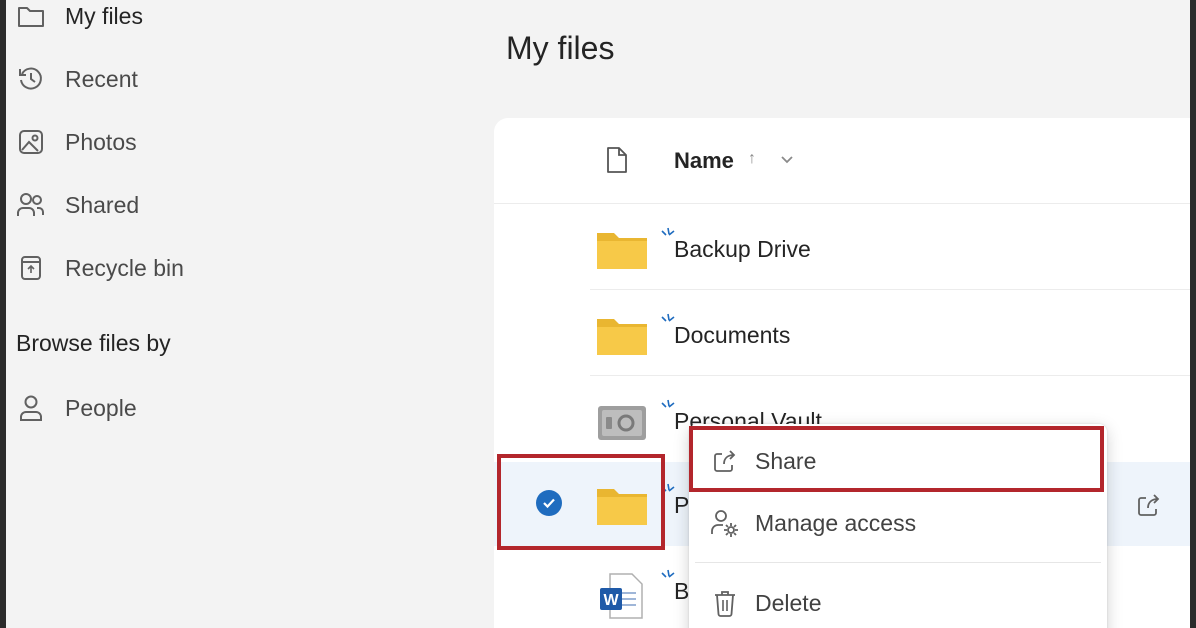 Image resolution: width=1196 pixels, height=628 pixels. Describe the element at coordinates (681, 591) in the screenshot. I see `file-name: B` at that location.